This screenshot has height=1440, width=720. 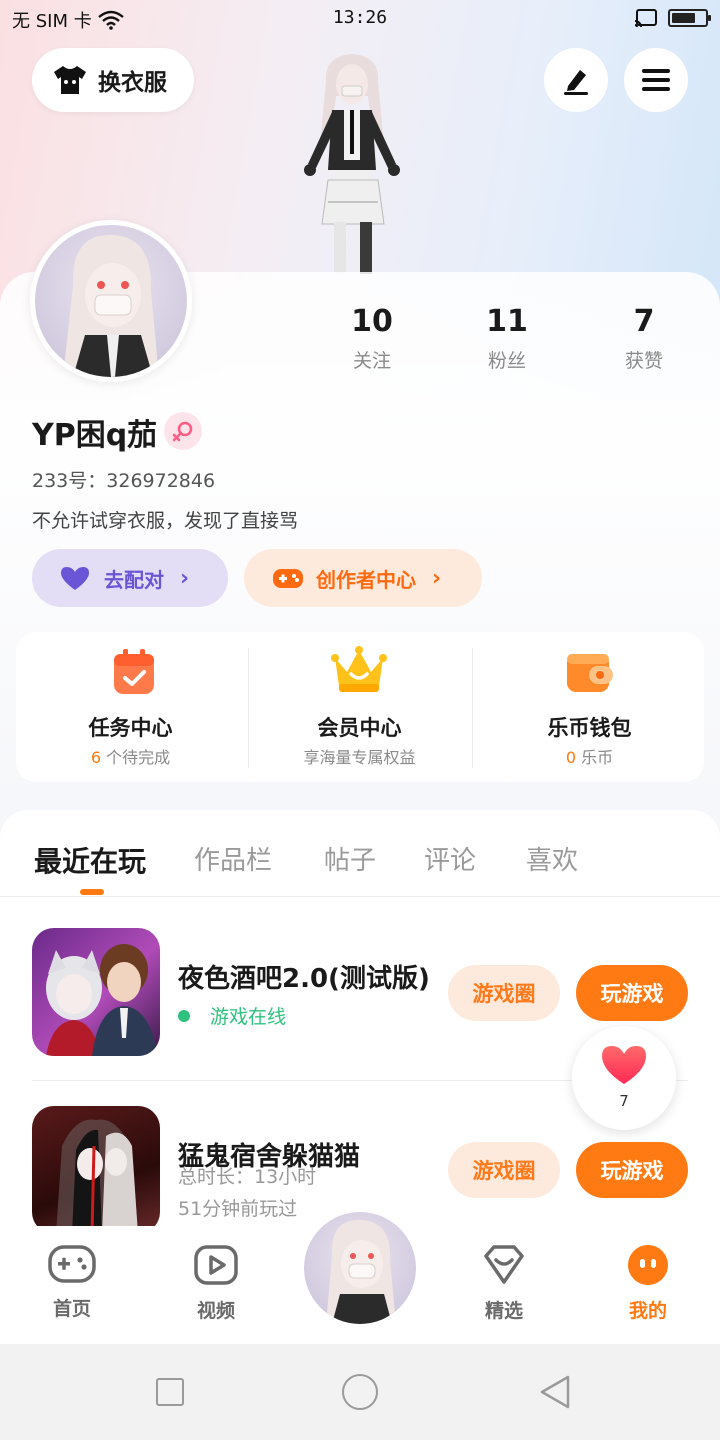 I want to click on fans-label: 粉丝, so click(x=507, y=359).